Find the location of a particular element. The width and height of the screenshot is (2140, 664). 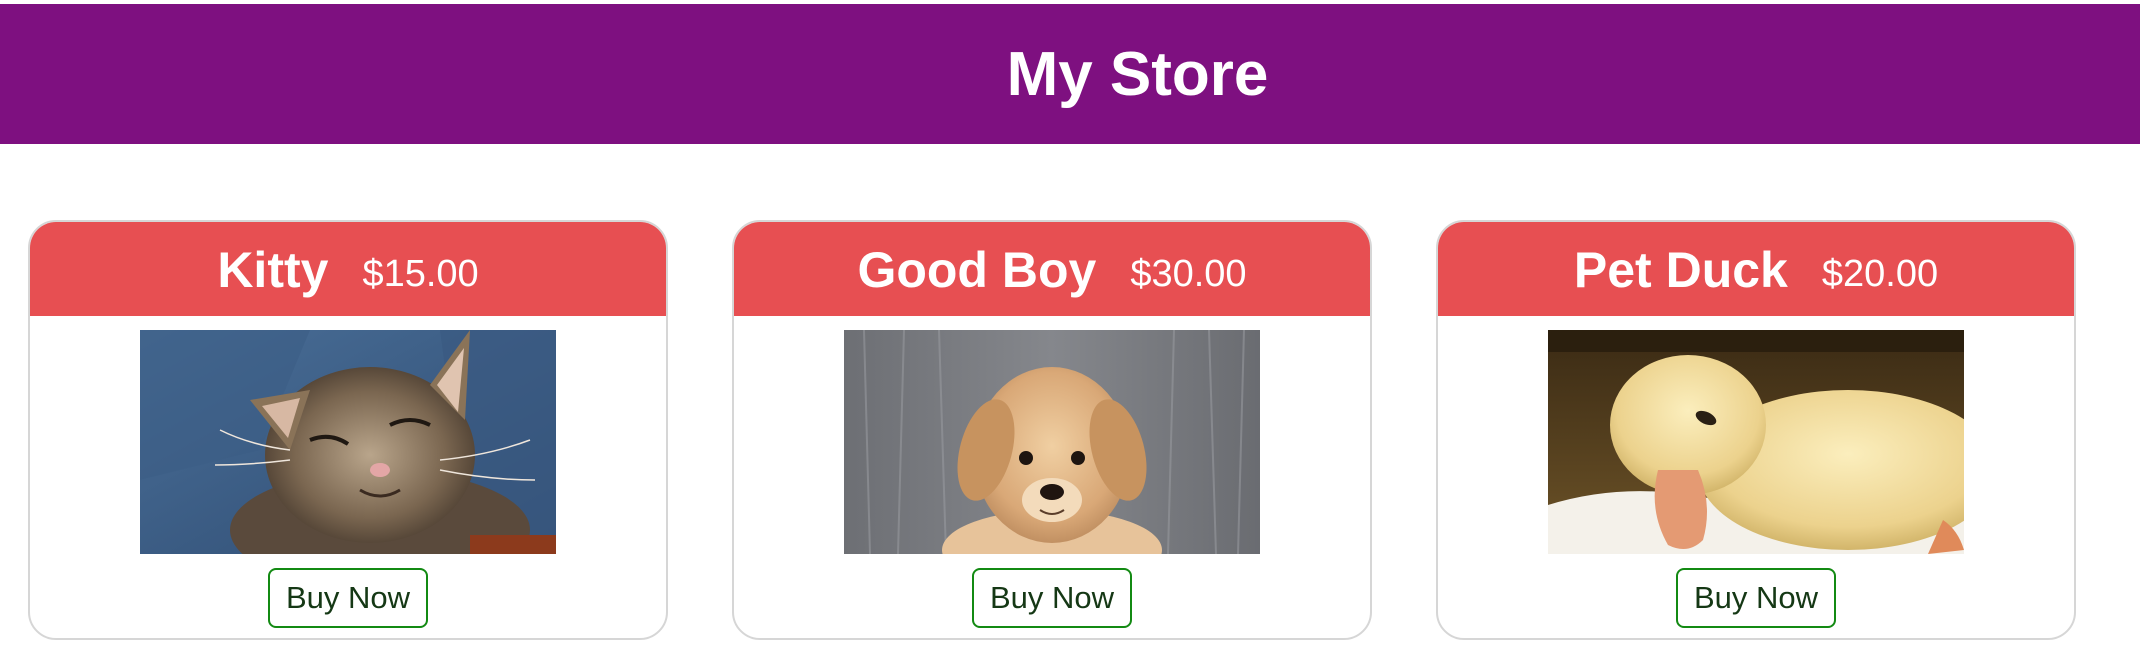

product-name: Kitty is located at coordinates (273, 270).